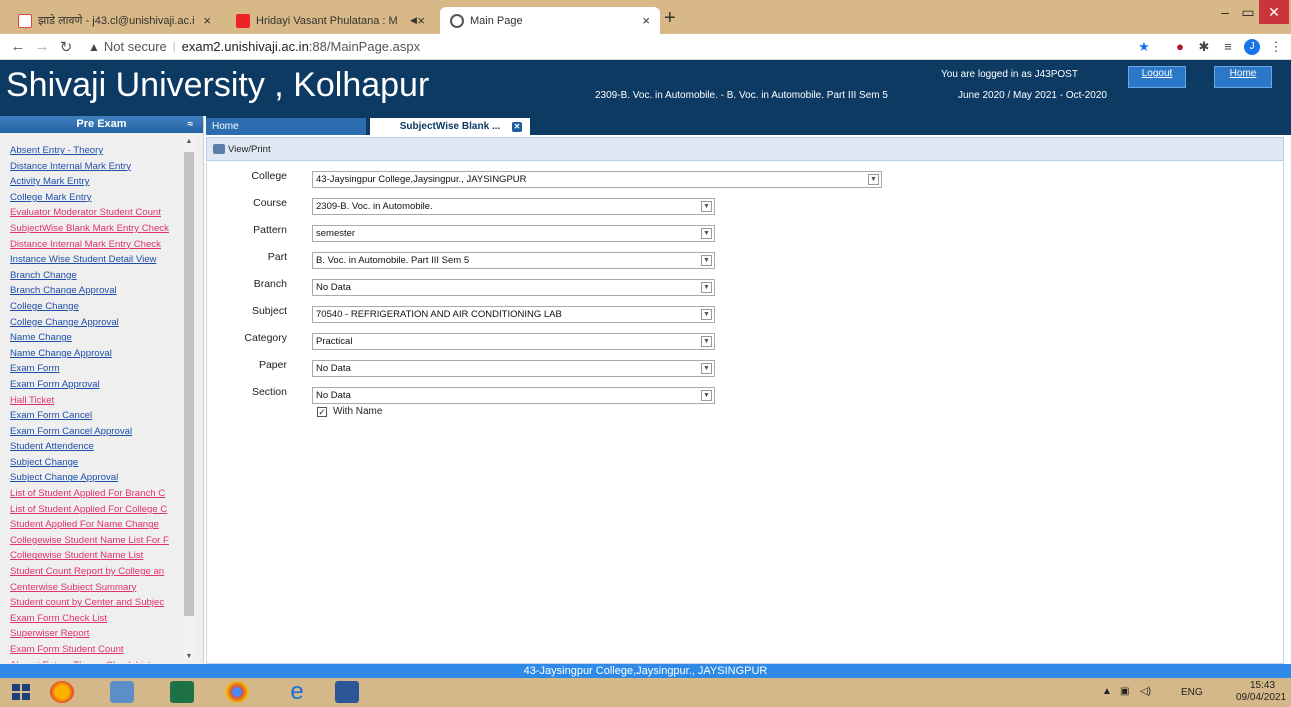  Describe the element at coordinates (1262, 685) in the screenshot. I see `clock-time: 15:43` at that location.